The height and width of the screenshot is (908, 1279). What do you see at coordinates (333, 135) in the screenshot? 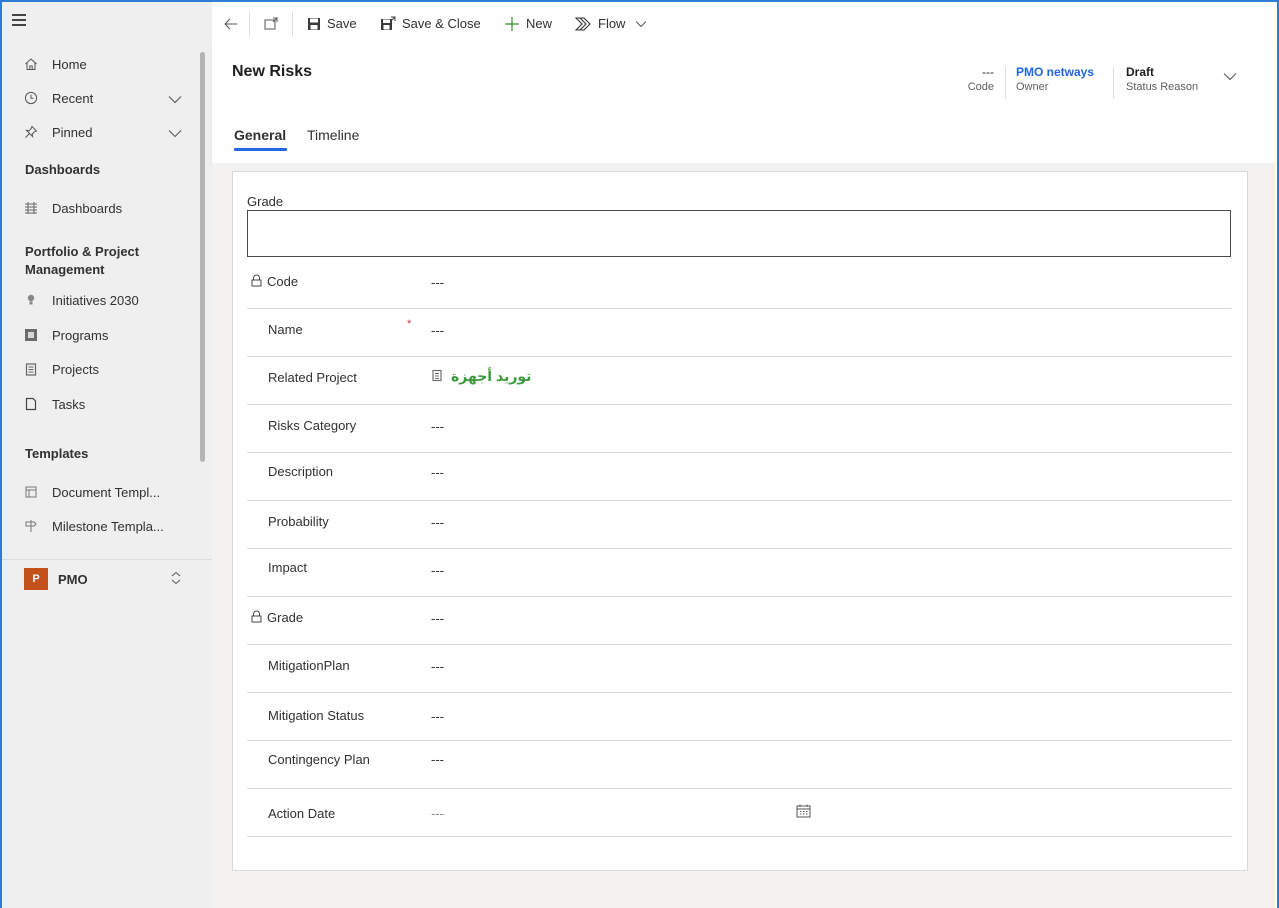
I see `tab-timeline: Timeline` at bounding box center [333, 135].